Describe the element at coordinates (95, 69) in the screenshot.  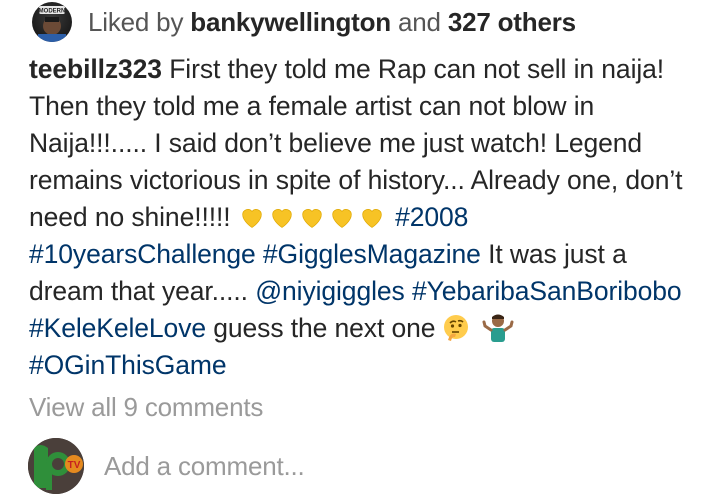
I see `caption-username: teebillz323` at that location.